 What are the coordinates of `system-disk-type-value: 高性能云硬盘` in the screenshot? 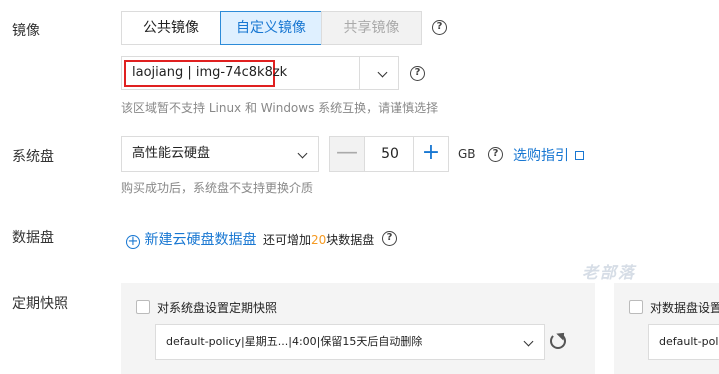 It's located at (171, 153).